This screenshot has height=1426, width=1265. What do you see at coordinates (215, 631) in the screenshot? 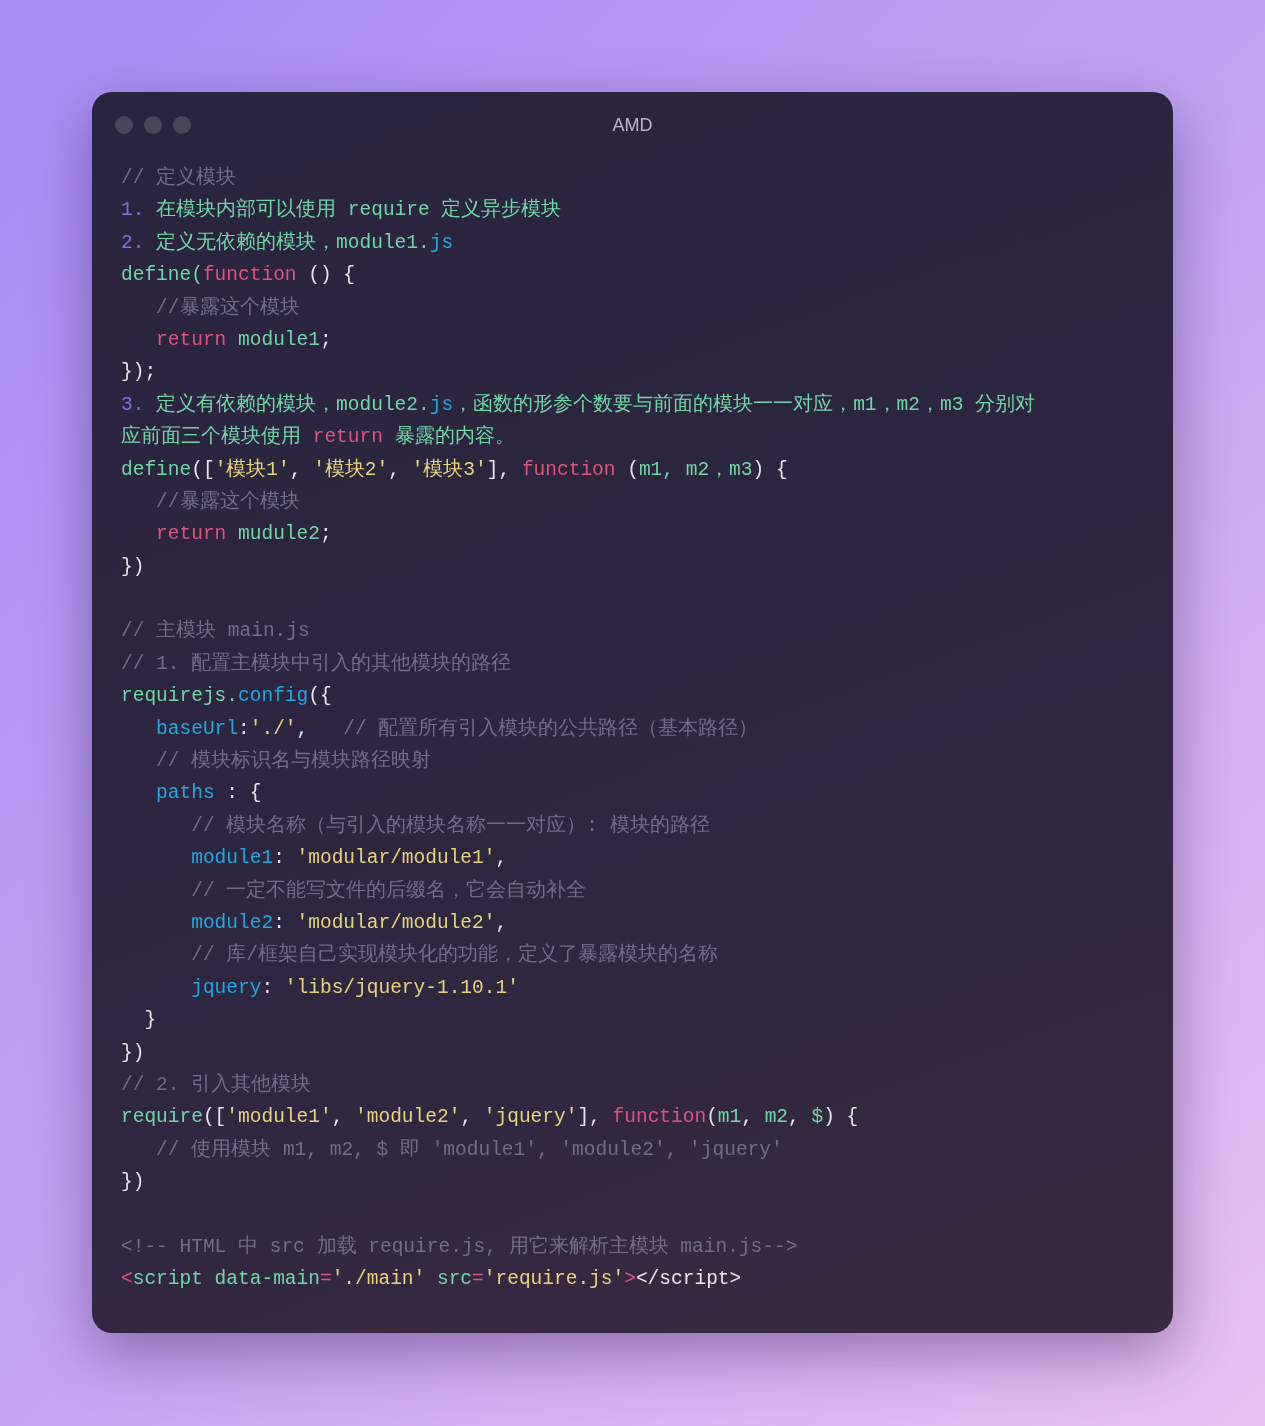
I see `code-line: // 主模块 main.js` at bounding box center [215, 631].